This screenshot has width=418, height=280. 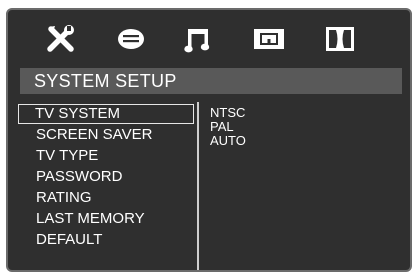 I want to click on tab-audio, so click(x=198, y=39).